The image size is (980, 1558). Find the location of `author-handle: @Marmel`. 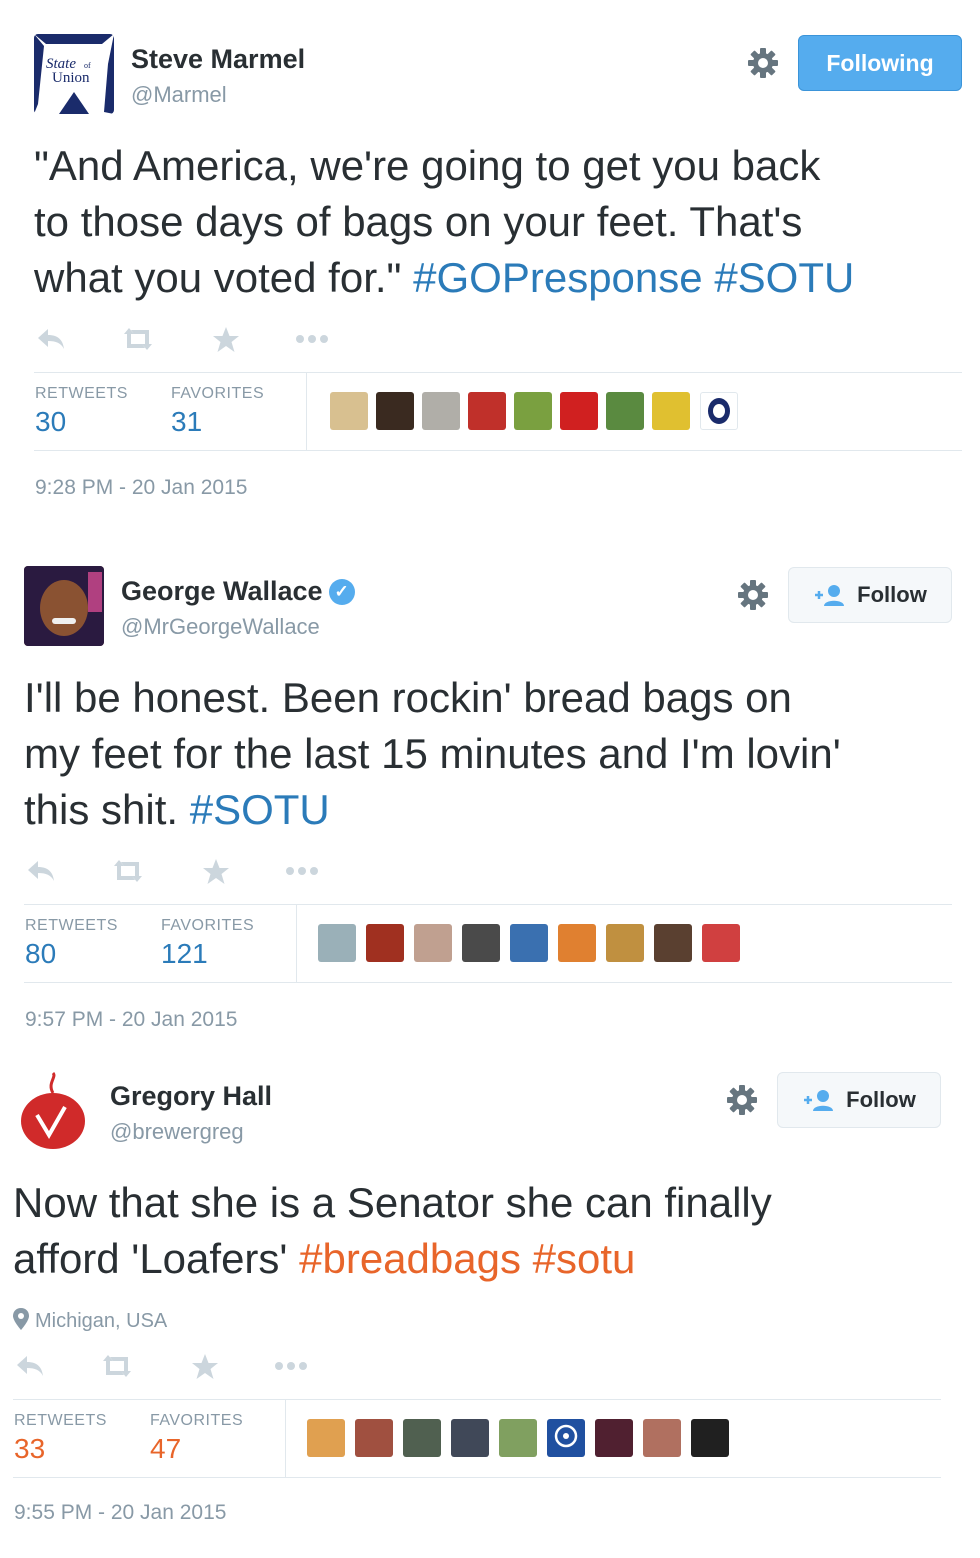

author-handle: @Marmel is located at coordinates (179, 95).